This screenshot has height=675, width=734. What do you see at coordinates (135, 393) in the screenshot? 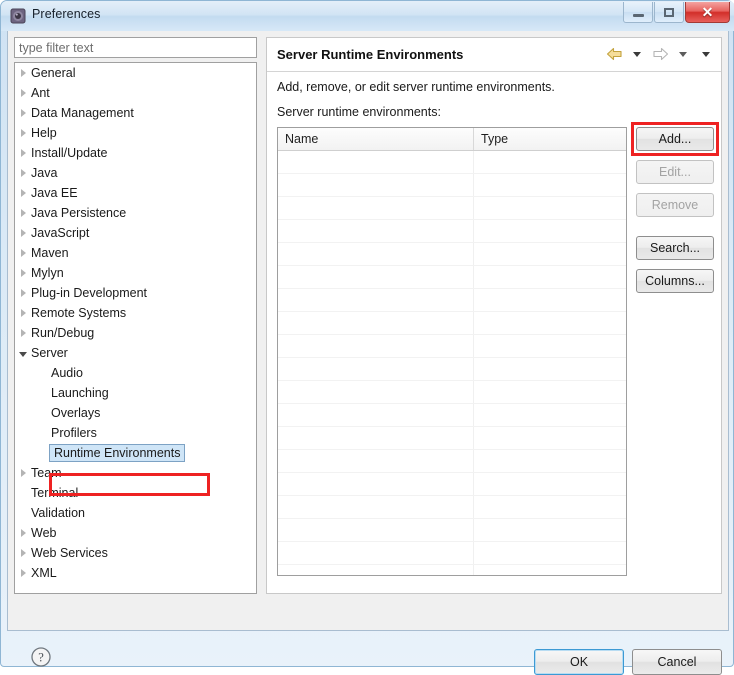
I see `tree-item-launching: Launching` at bounding box center [135, 393].